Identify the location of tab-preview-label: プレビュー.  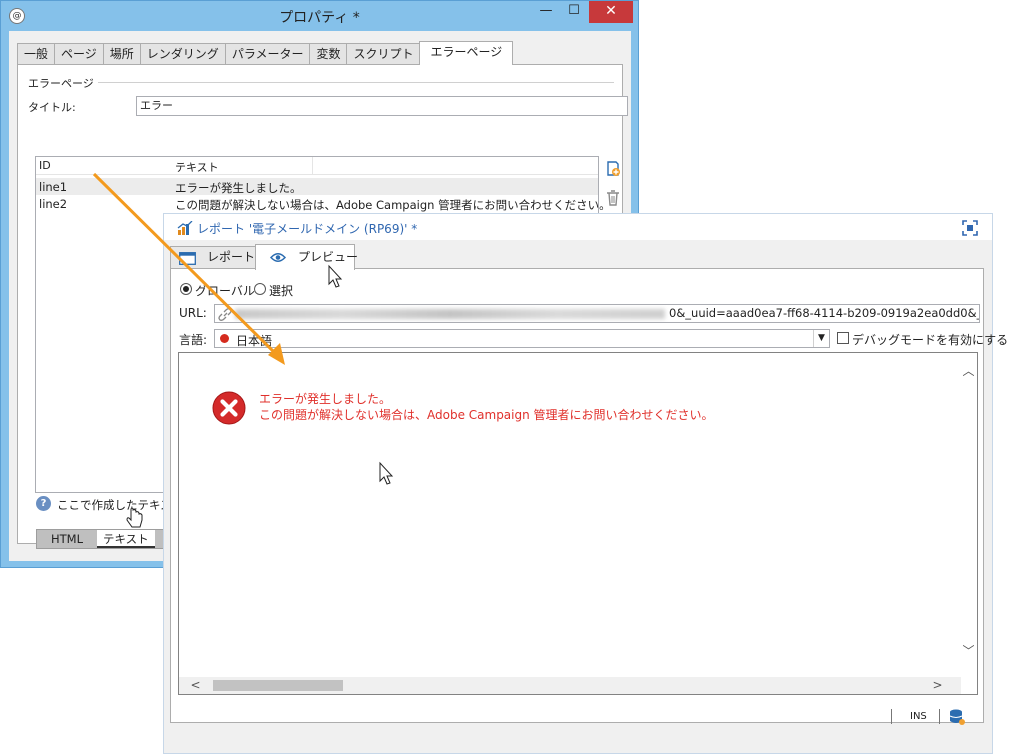
(328, 257).